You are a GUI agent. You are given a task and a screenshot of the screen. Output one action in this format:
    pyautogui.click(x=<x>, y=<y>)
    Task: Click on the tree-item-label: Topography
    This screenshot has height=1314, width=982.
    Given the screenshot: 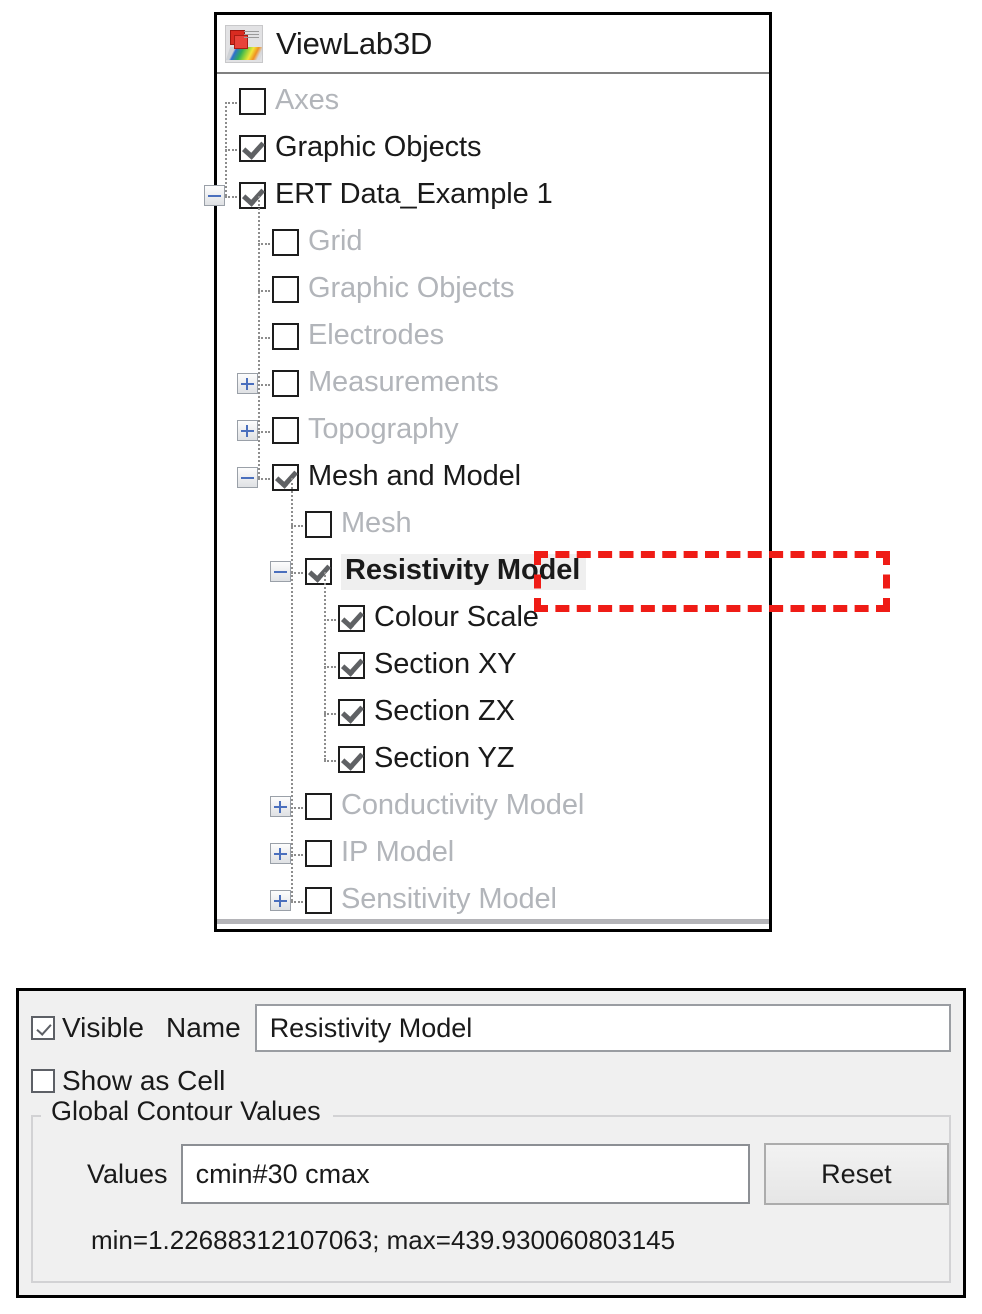 What is the action you would take?
    pyautogui.click(x=383, y=428)
    